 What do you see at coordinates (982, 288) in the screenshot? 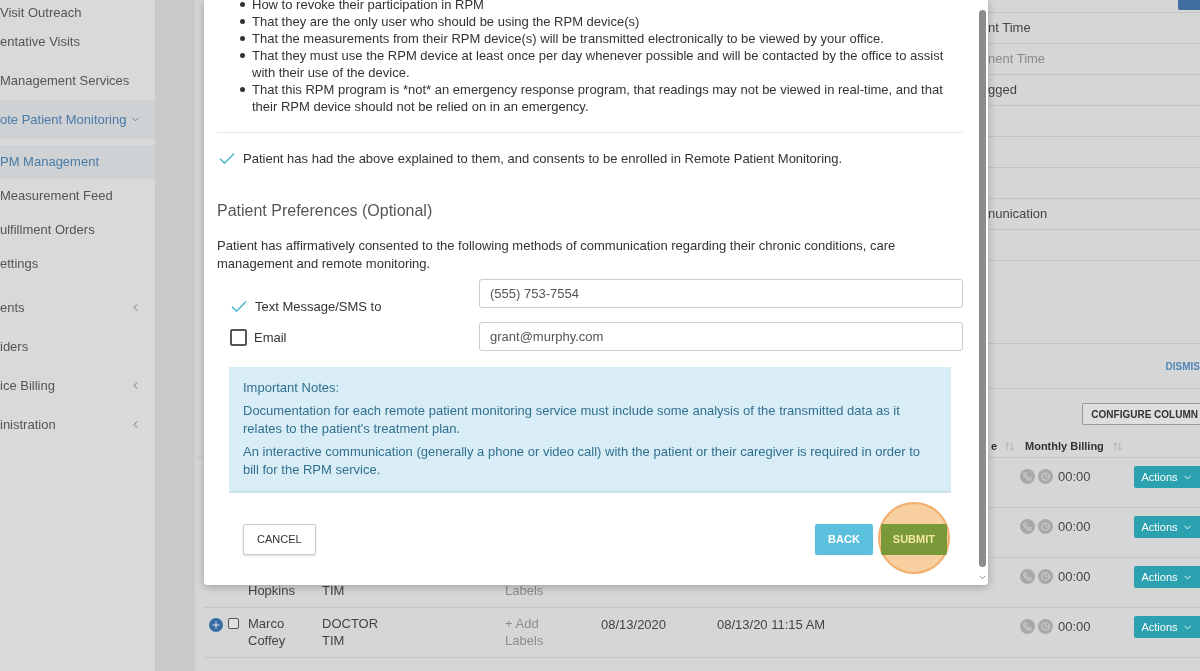
I see `scrollbar-thumb` at bounding box center [982, 288].